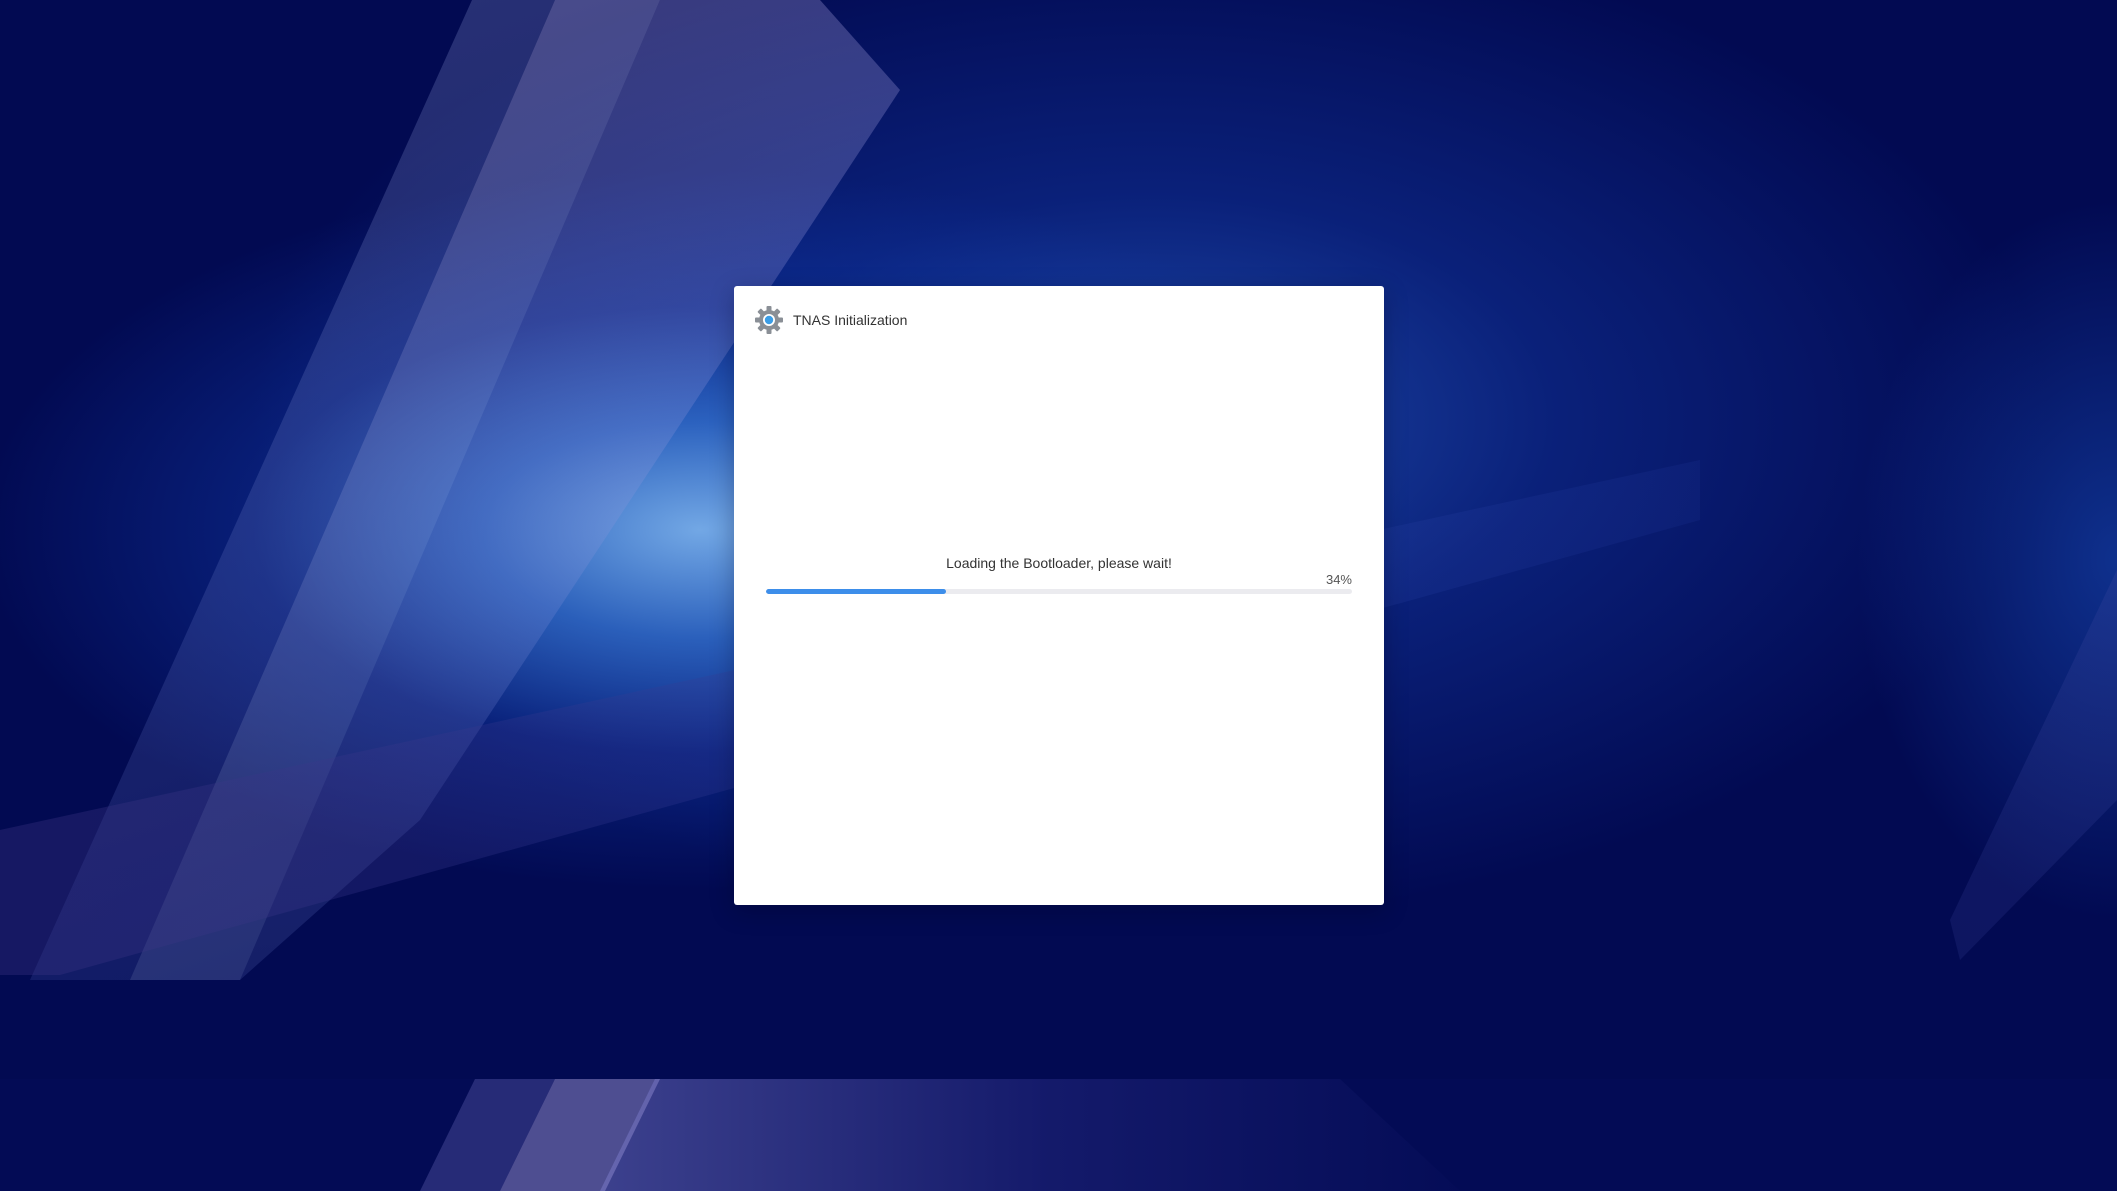 The image size is (2117, 1191). I want to click on progress-message: Loading the Bootloader, please wait!, so click(1059, 563).